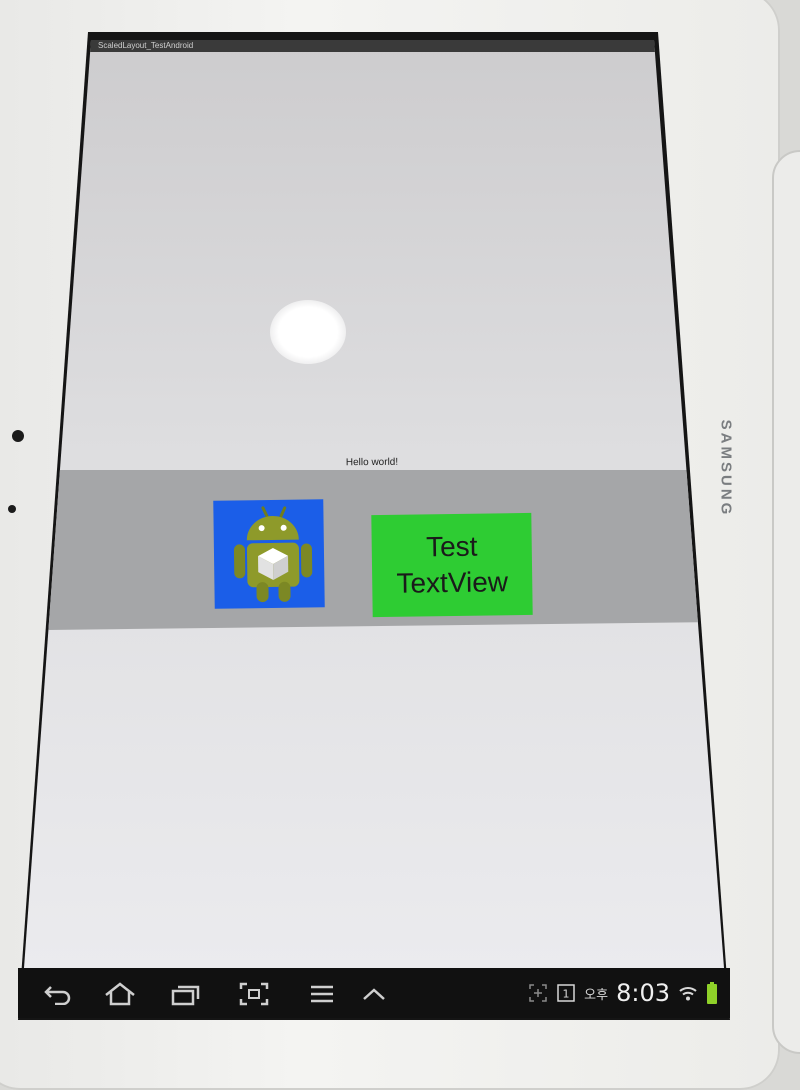 The image size is (800, 1090). Describe the element at coordinates (452, 565) in the screenshot. I see `test-text-view: Test TextView` at that location.